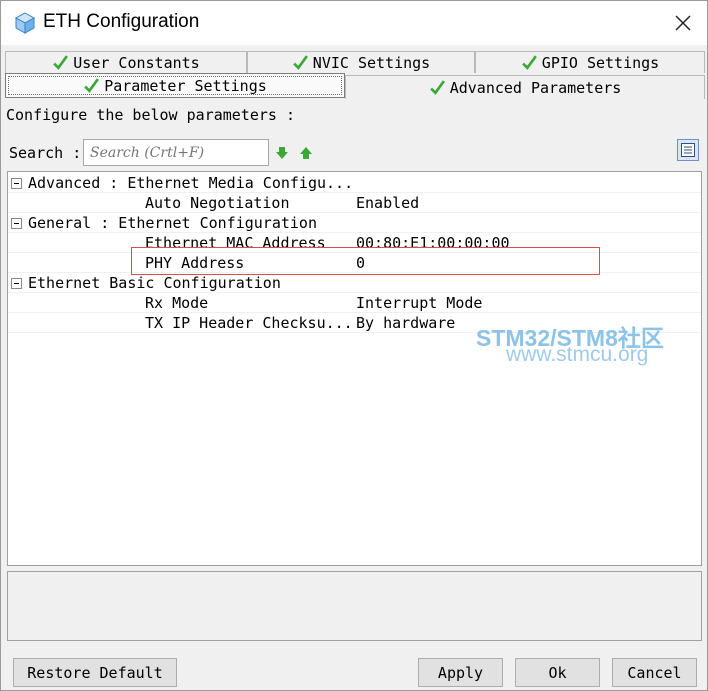 The width and height of the screenshot is (708, 691). What do you see at coordinates (154, 283) in the screenshot?
I see `group-label: Ethernet Basic Configuration` at bounding box center [154, 283].